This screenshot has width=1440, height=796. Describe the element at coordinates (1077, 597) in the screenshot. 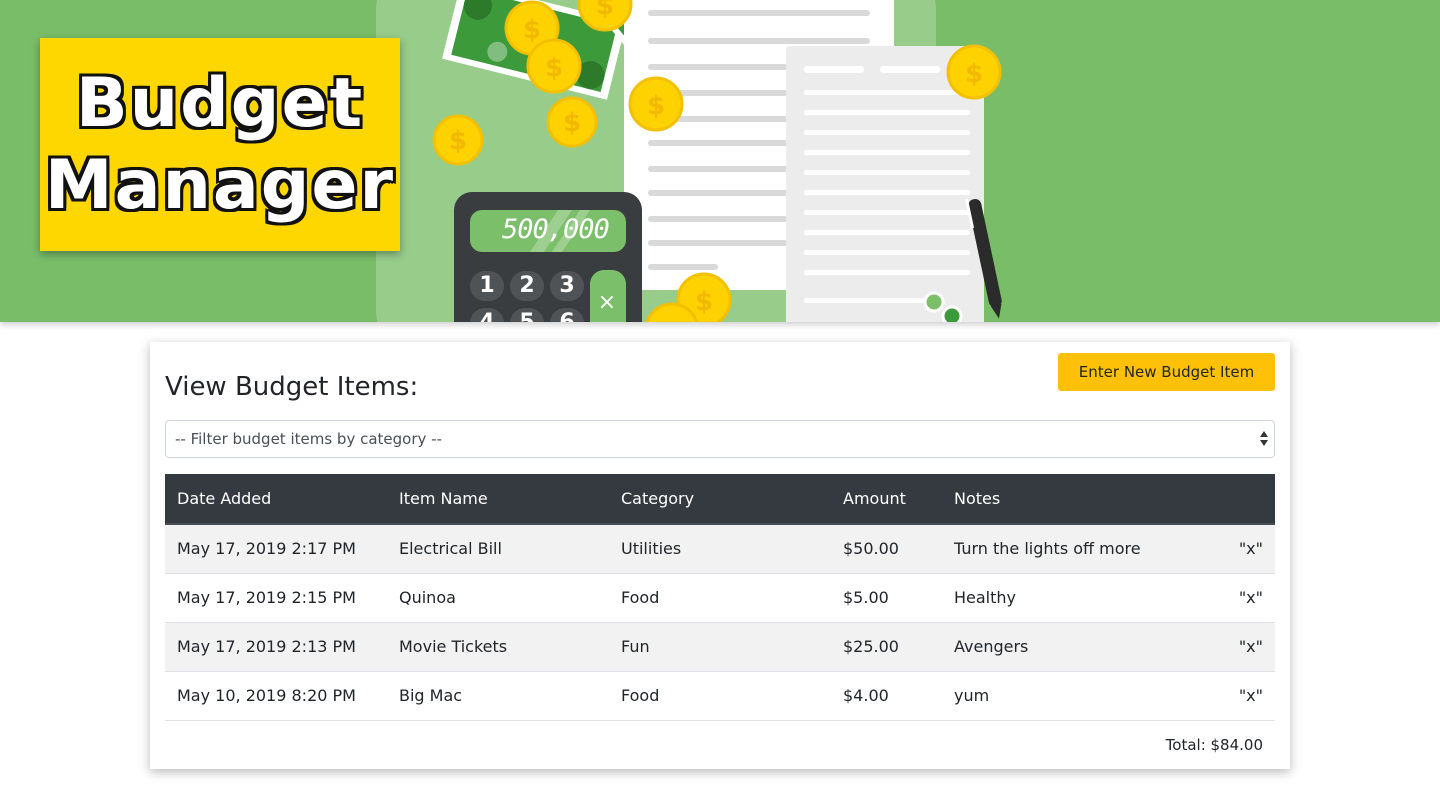

I see `cell-notes: Healthy` at that location.